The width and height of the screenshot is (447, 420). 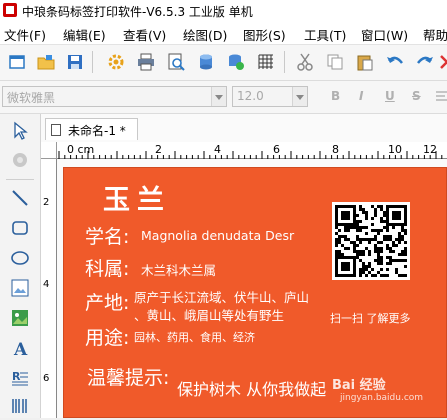 What do you see at coordinates (114, 96) in the screenshot?
I see `font-name-select: 微软雅黑` at bounding box center [114, 96].